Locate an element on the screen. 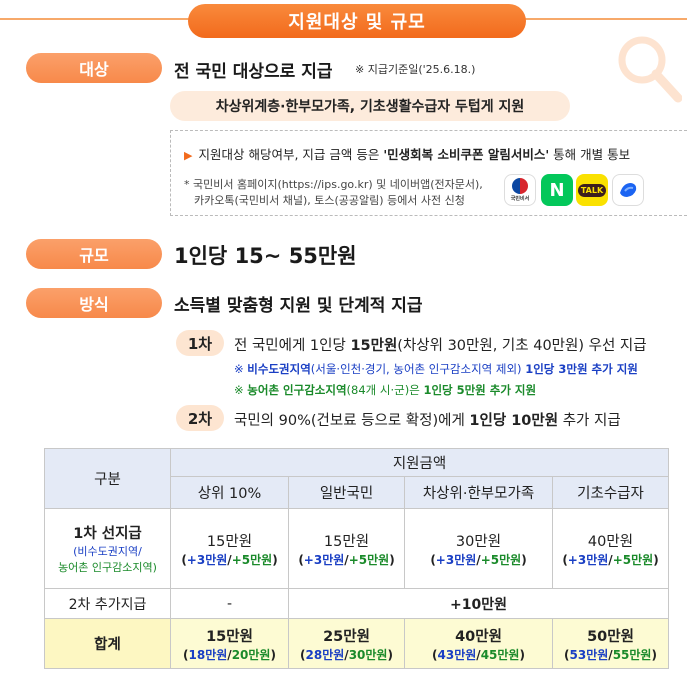 The image size is (687, 680). table-cell: 40만원 (+3만원/+5만원) is located at coordinates (610, 548).